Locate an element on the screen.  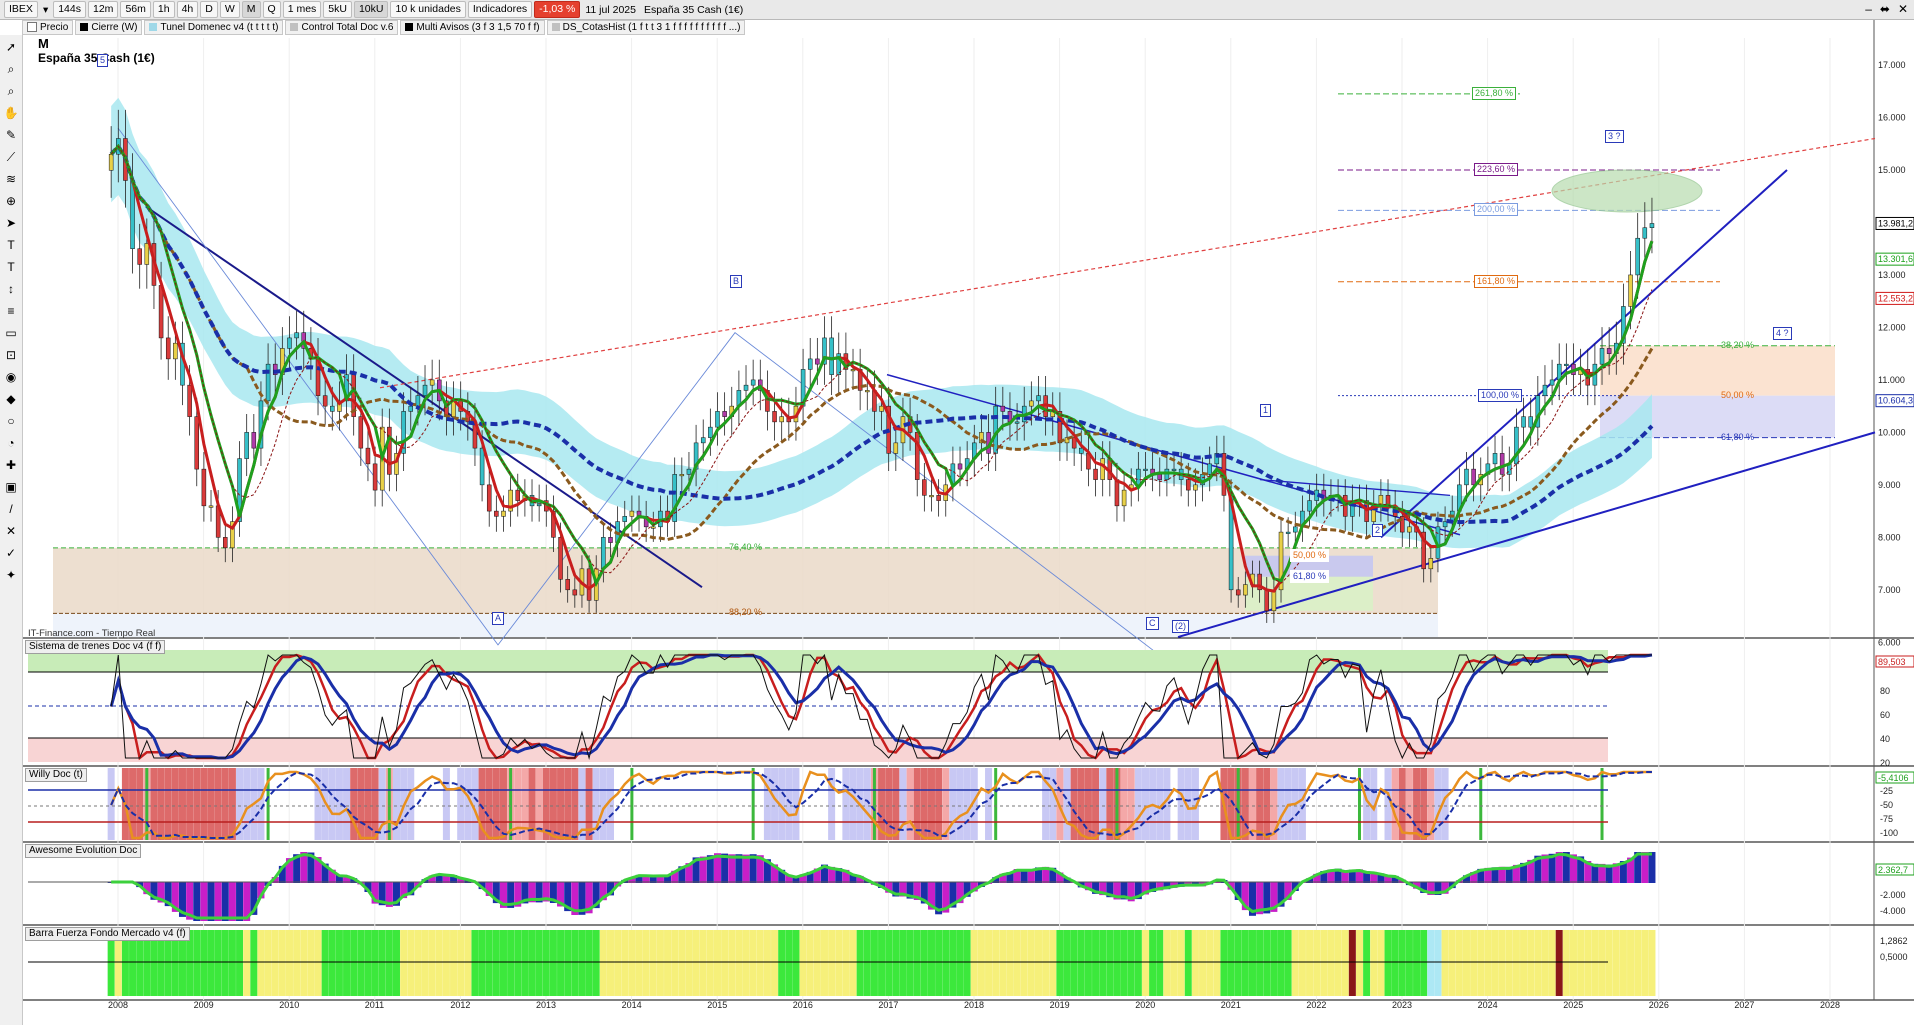
unit-5k: 5kU is located at coordinates (337, 9).